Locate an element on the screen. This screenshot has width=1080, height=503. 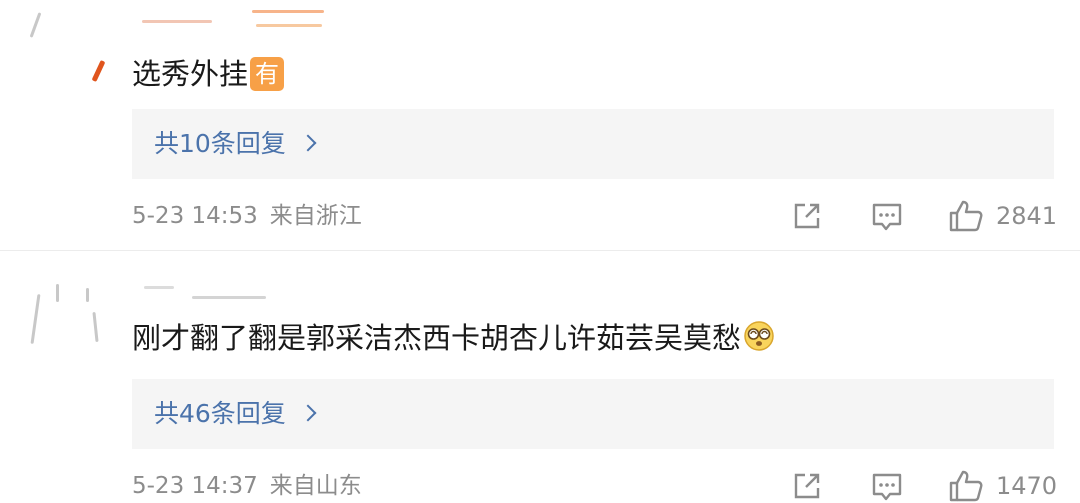
replies-panel: 共46条回复 is located at coordinates (593, 414).